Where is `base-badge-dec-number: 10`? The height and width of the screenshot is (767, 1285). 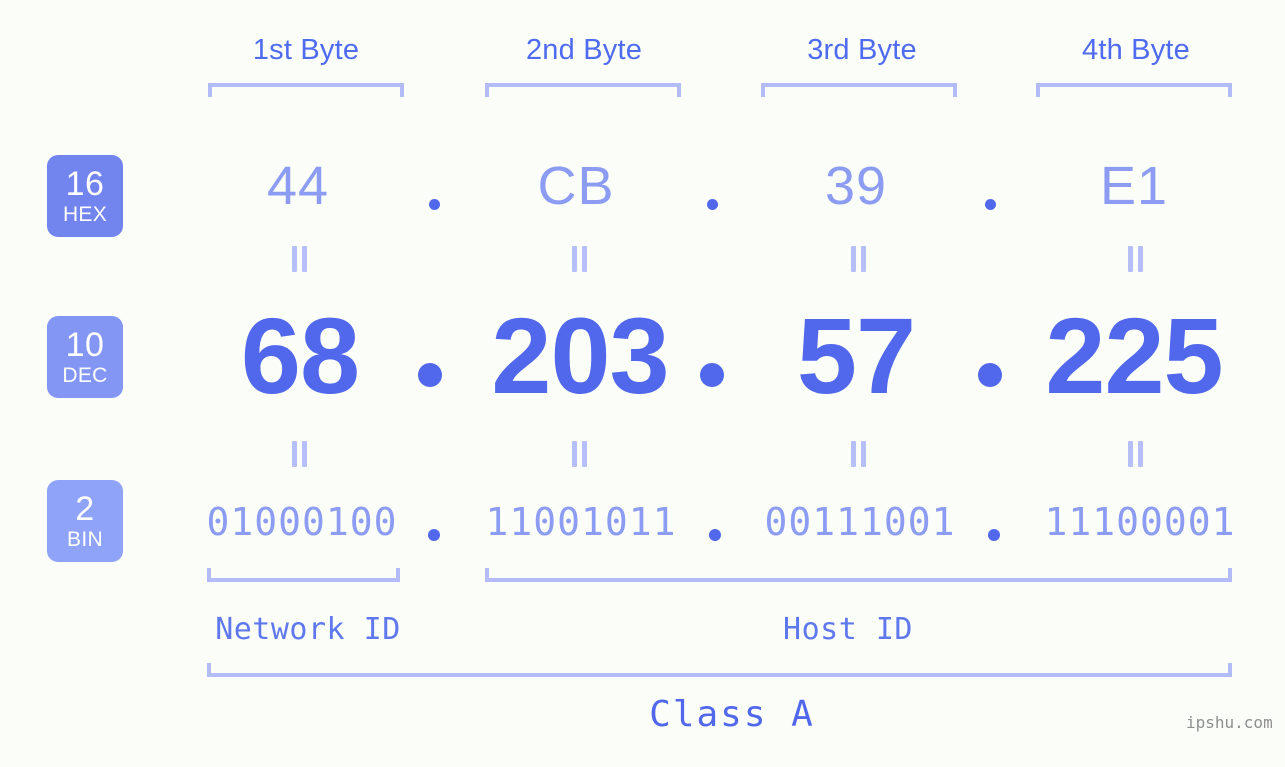
base-badge-dec-number: 10 is located at coordinates (85, 345).